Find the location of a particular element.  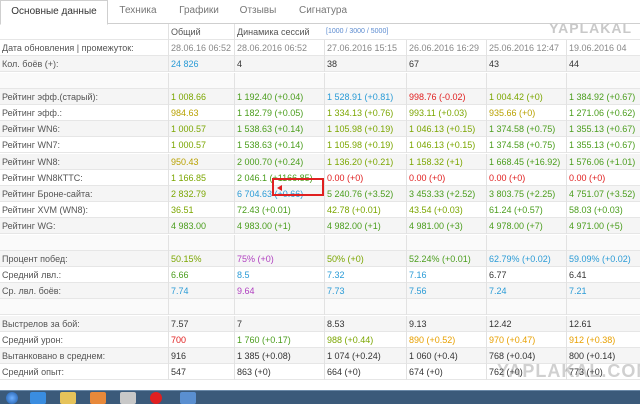

session-value: 674 (+0) is located at coordinates (446, 372).